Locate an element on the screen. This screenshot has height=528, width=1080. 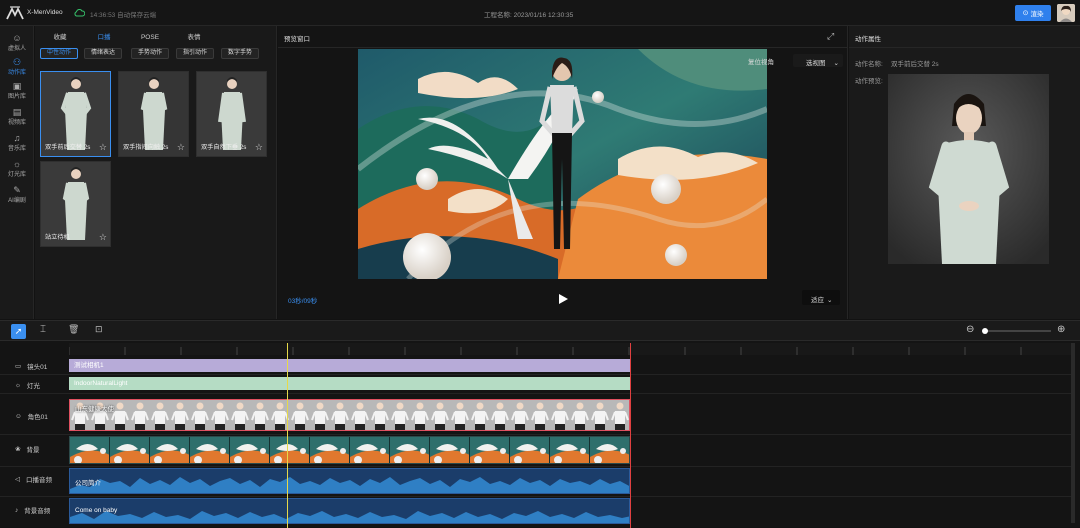
motion-card-label: 双手自然下垂 2s is located at coordinates (224, 147).